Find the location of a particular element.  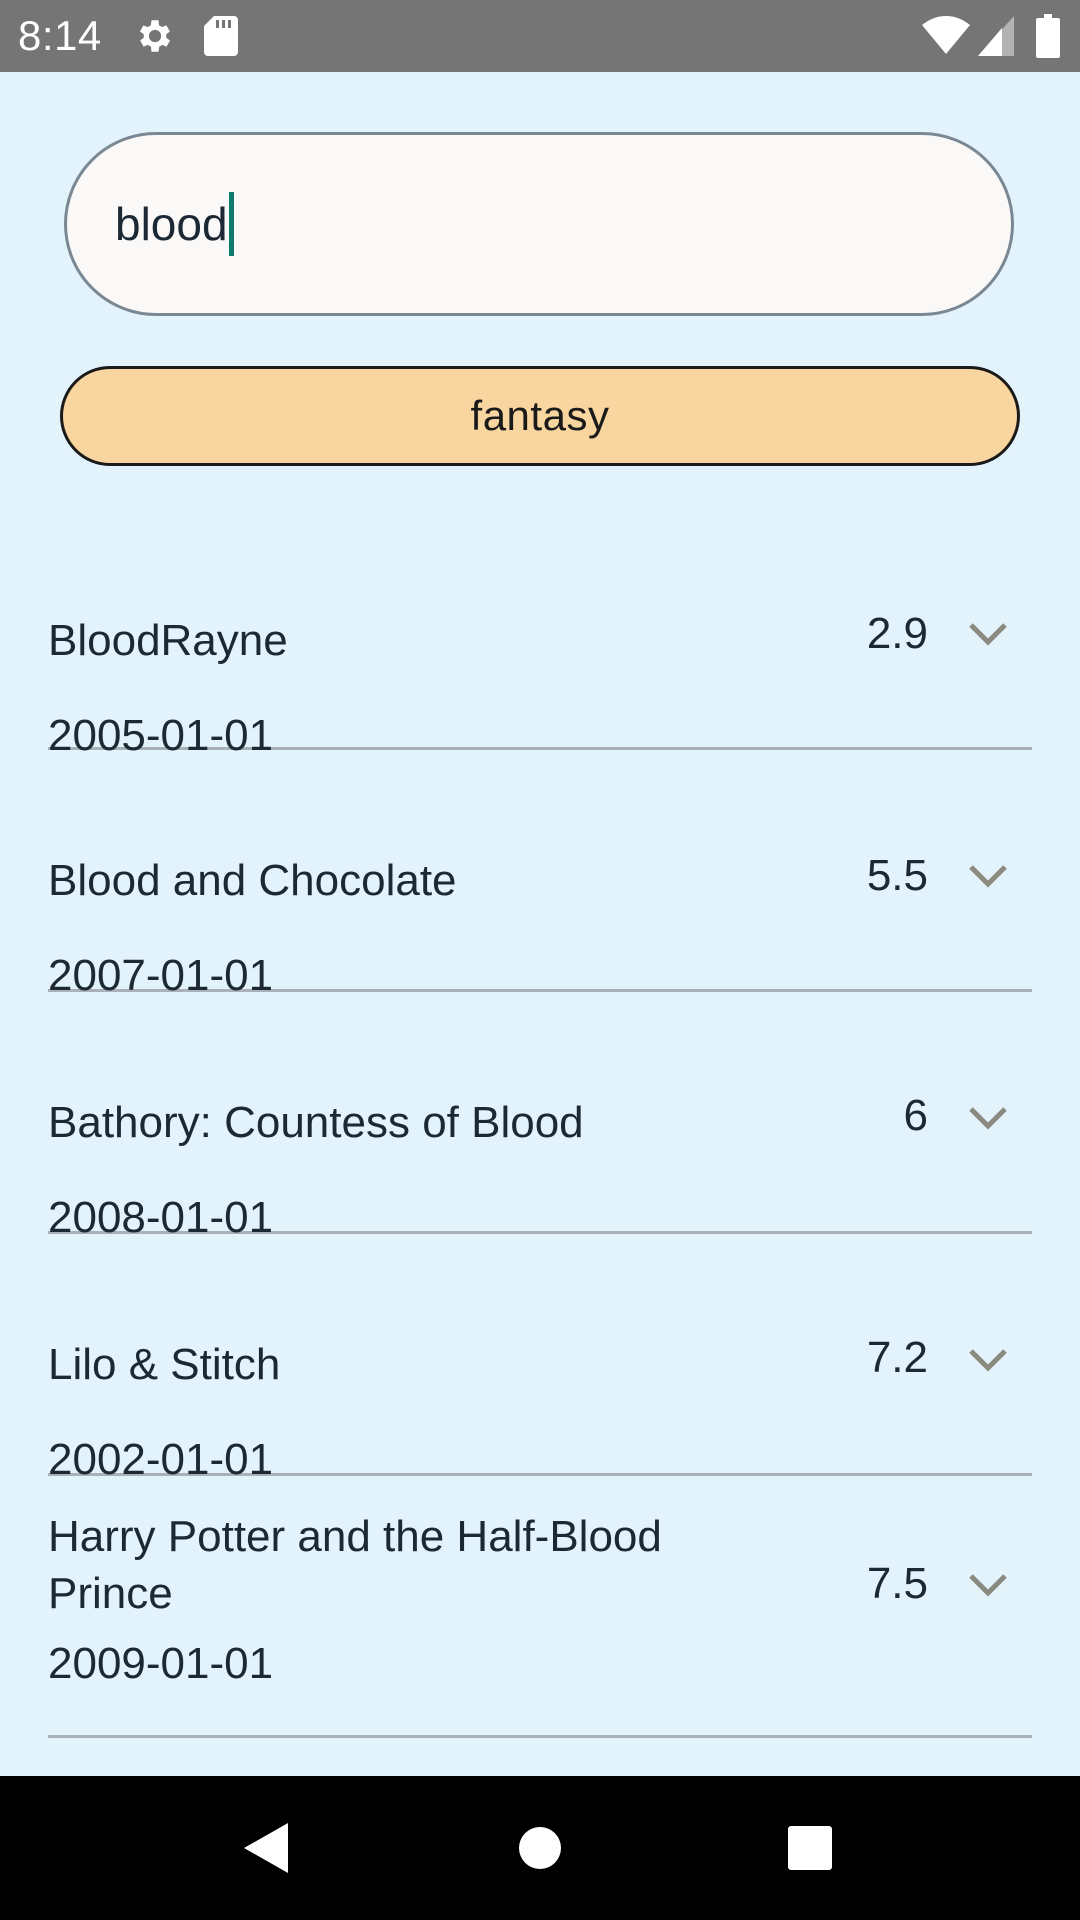

genre-filter-button: fantasy is located at coordinates (540, 416).